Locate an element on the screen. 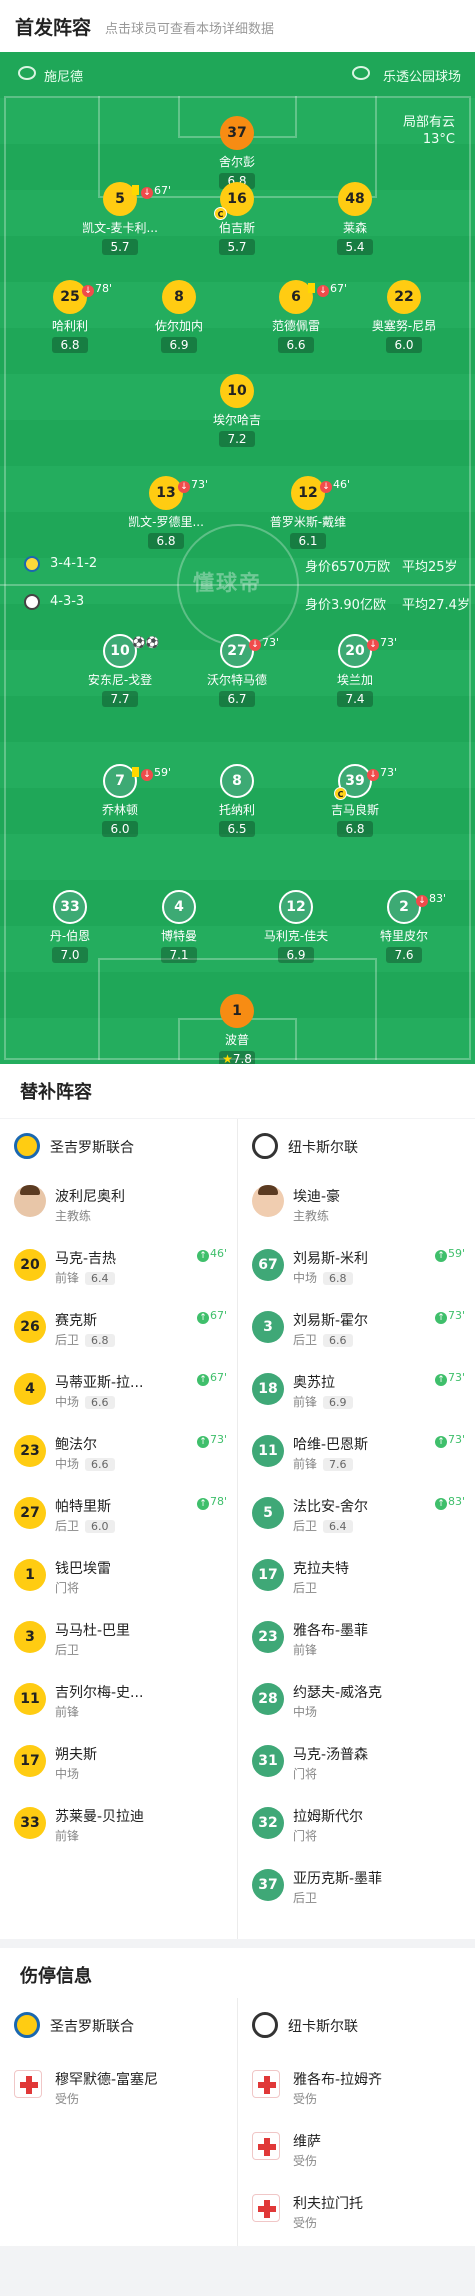  sub-number: 20 is located at coordinates (30, 1265).